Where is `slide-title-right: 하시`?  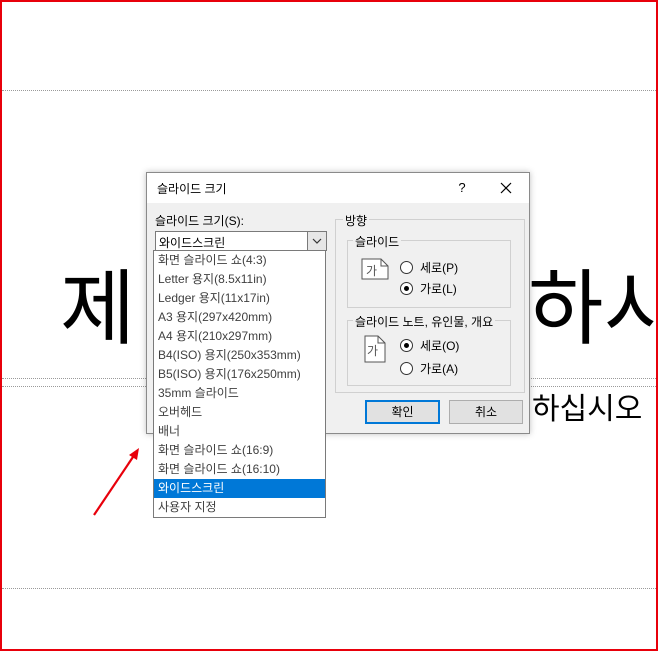
slide-title-right: 하시 is located at coordinates (592, 309).